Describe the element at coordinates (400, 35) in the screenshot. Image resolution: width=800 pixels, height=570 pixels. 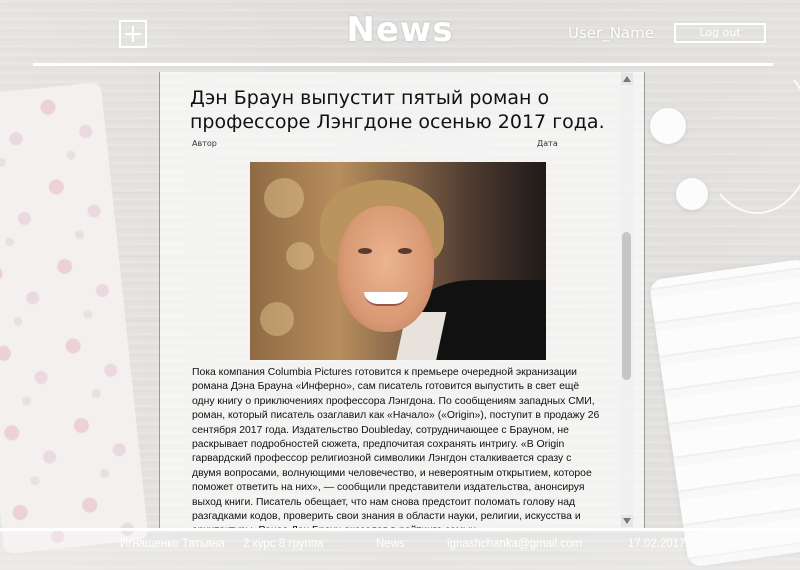
I see `header: News User_Name Log out` at that location.